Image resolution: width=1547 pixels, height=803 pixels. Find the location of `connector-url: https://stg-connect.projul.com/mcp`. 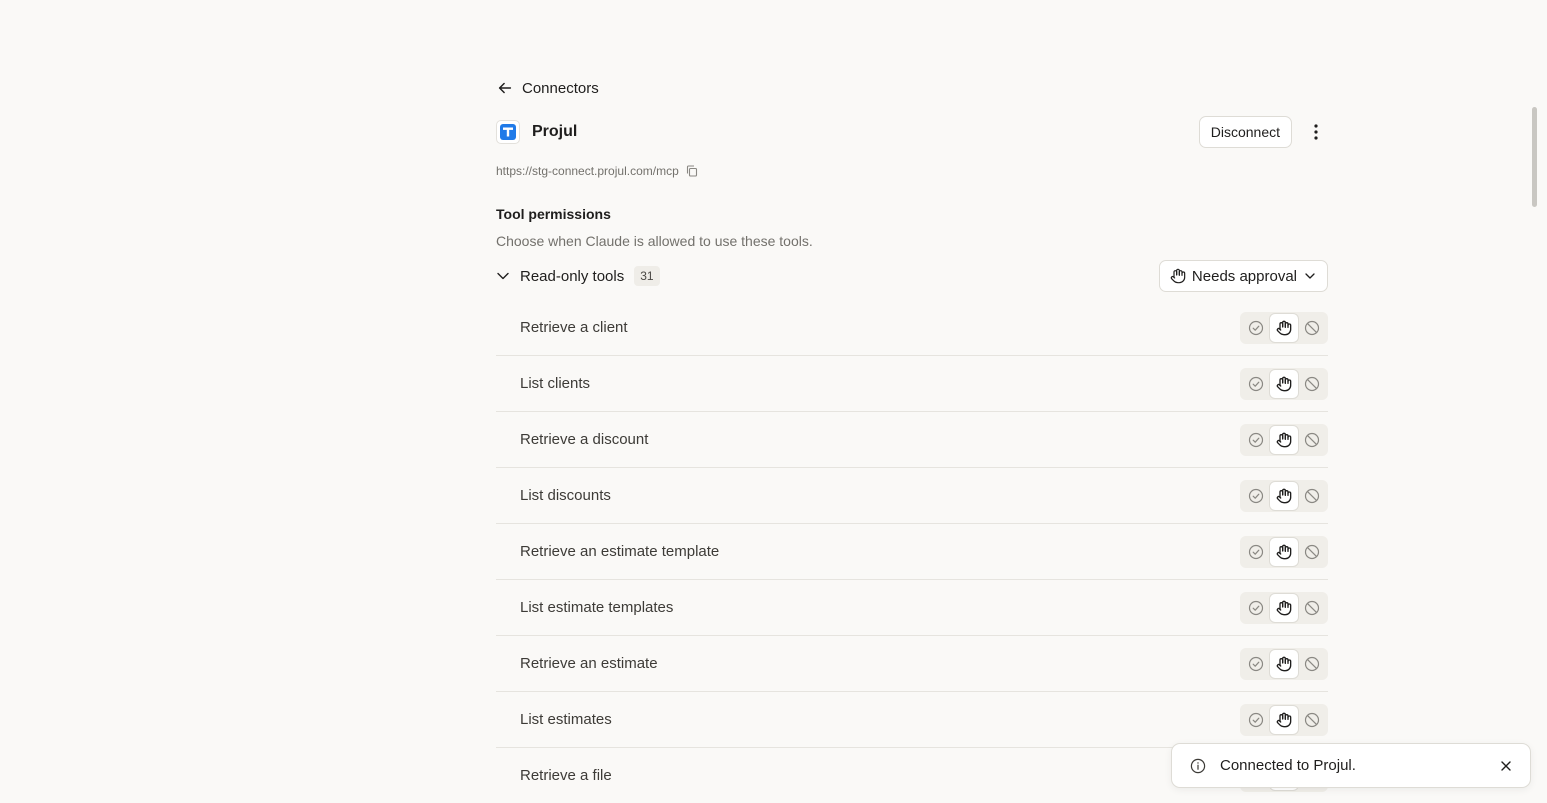

connector-url: https://stg-connect.projul.com/mcp is located at coordinates (587, 171).